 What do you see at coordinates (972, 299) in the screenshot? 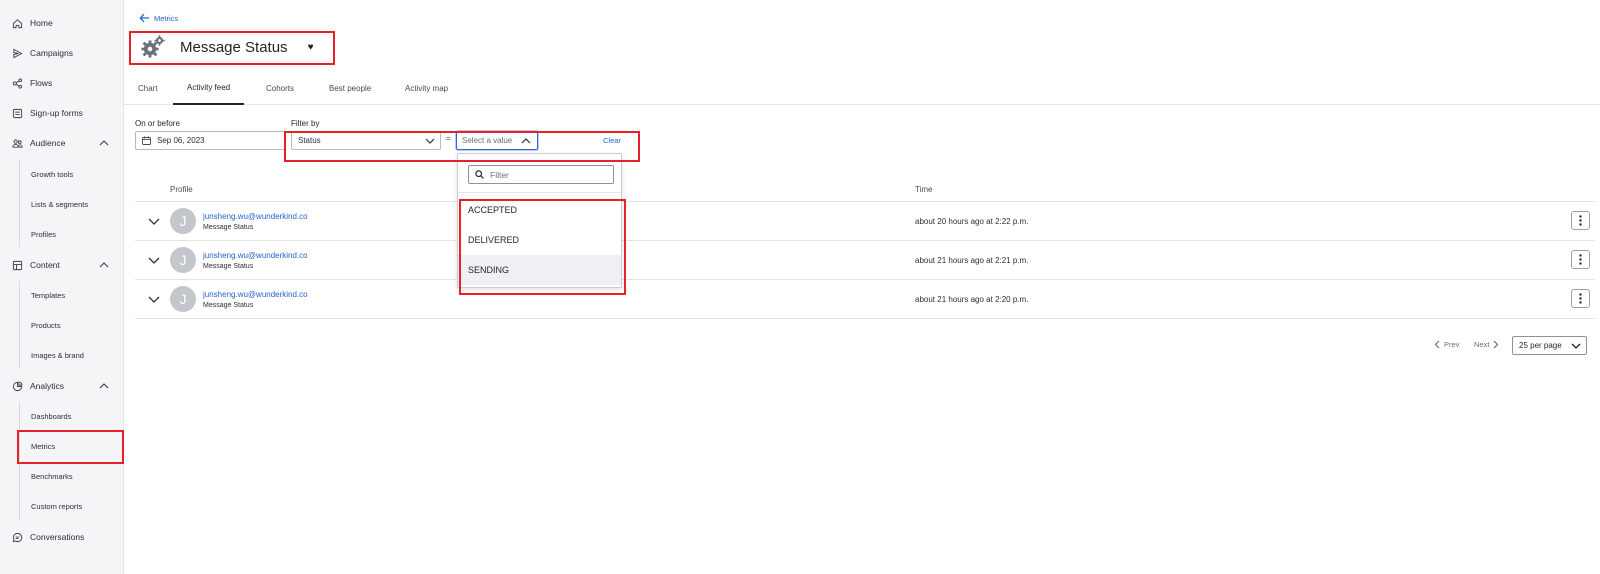
I see `event-time: about 21 hours ago at 2:20 p.m.` at bounding box center [972, 299].